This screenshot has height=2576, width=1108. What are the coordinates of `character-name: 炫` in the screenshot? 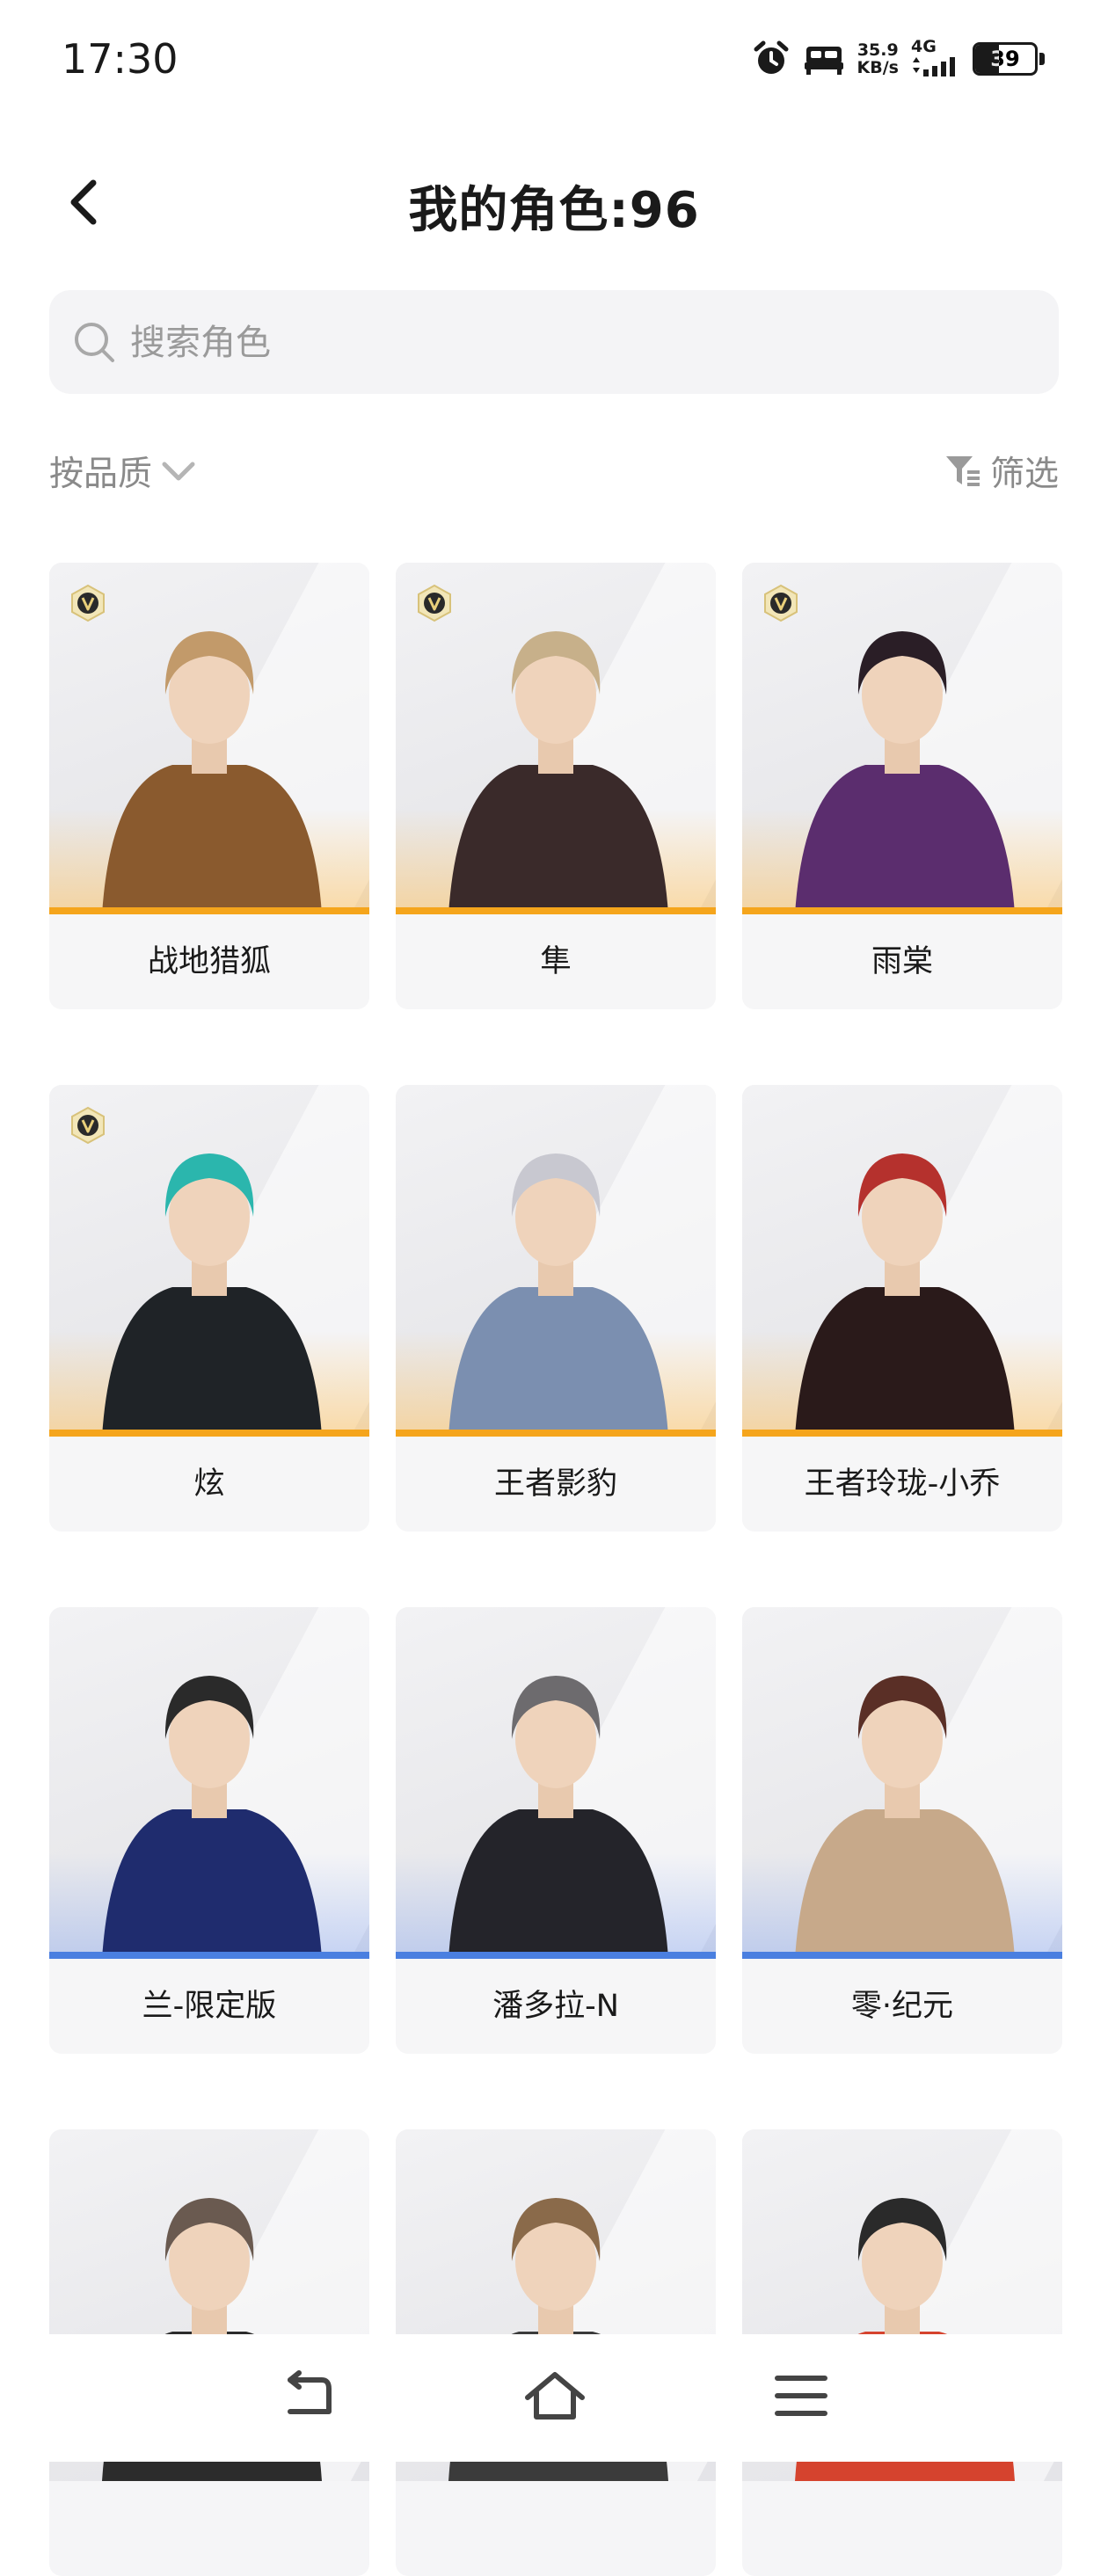 It's located at (209, 1484).